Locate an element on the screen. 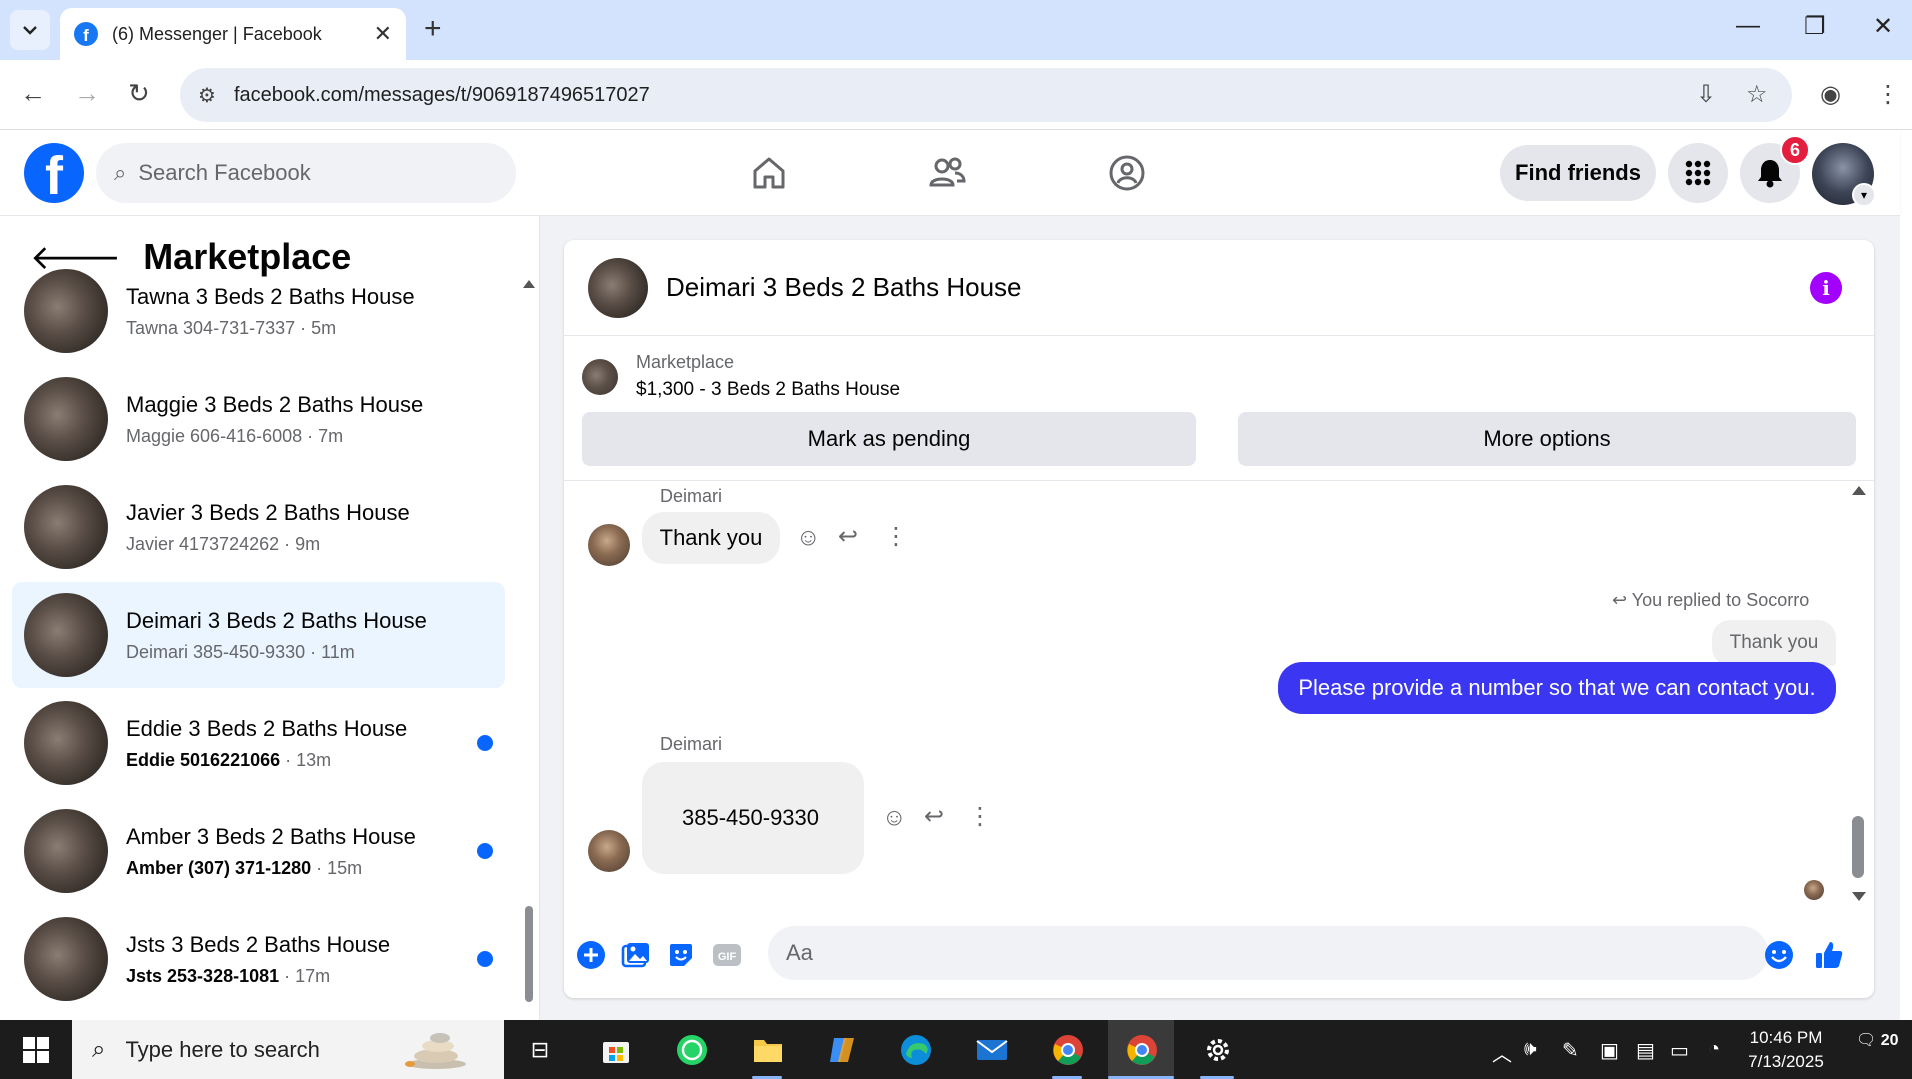  taskbar-search: ⌕ Type here to search is located at coordinates (288, 1049).